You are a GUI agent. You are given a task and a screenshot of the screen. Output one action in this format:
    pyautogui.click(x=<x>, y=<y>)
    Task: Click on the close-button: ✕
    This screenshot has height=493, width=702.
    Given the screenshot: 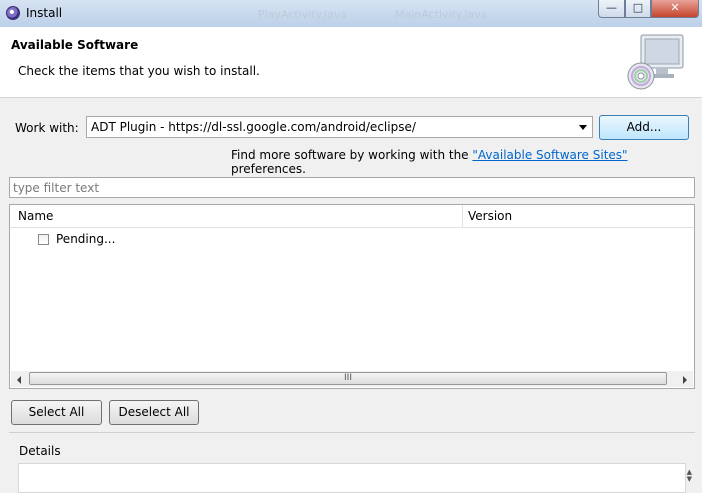 What is the action you would take?
    pyautogui.click(x=675, y=9)
    